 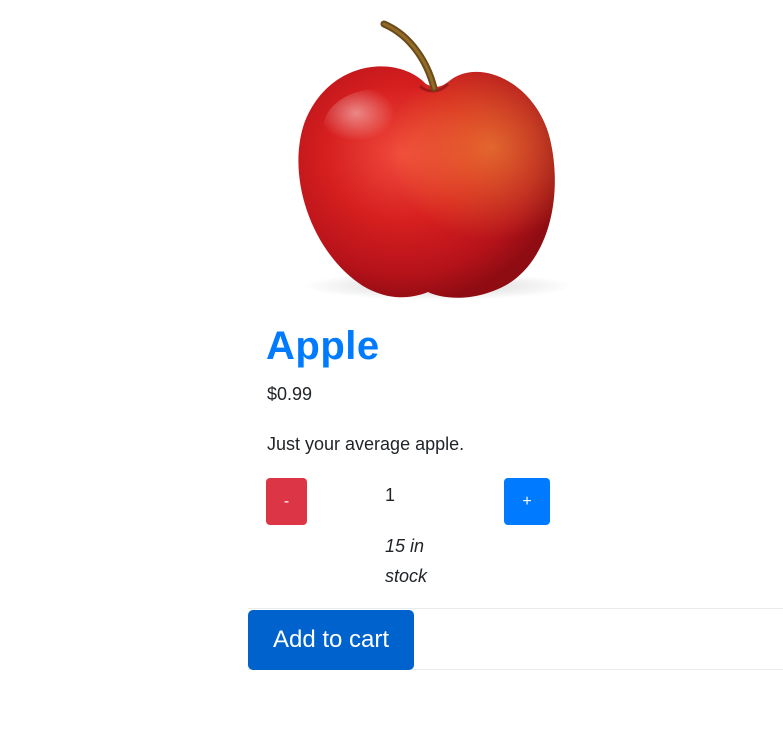 I want to click on product-name: Apple, so click(x=323, y=346).